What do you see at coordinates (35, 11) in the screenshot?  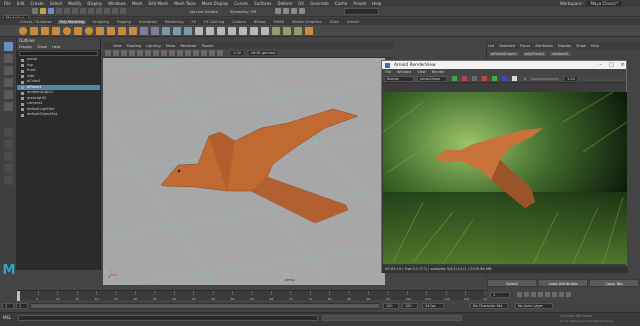 I see `new-scene-icon` at bounding box center [35, 11].